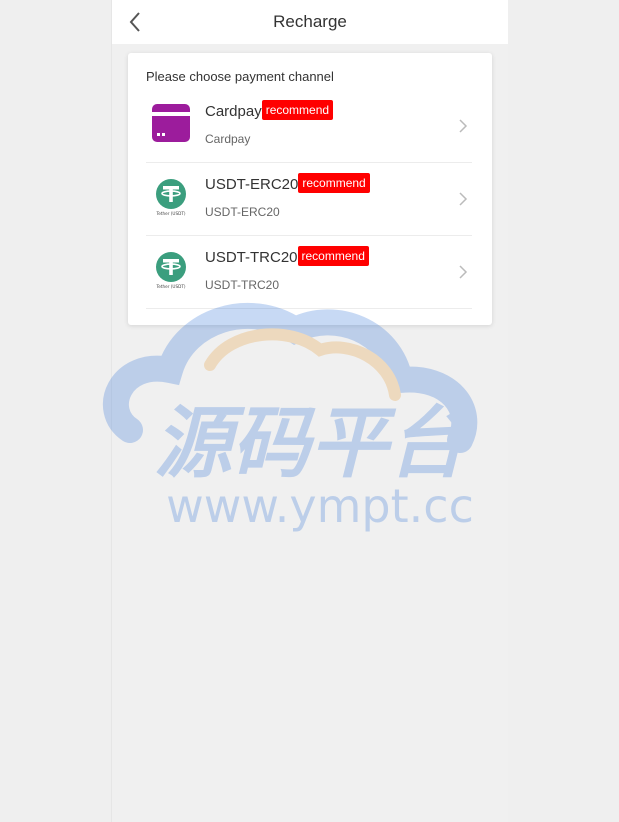  What do you see at coordinates (251, 257) in the screenshot?
I see `channel-name: USDT-TRC20` at bounding box center [251, 257].